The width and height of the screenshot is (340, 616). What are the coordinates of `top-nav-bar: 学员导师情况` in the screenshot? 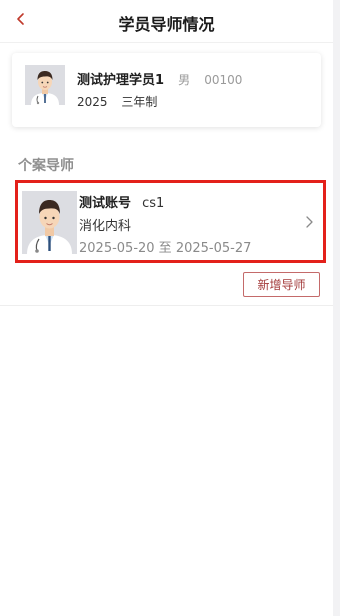 It's located at (166, 21).